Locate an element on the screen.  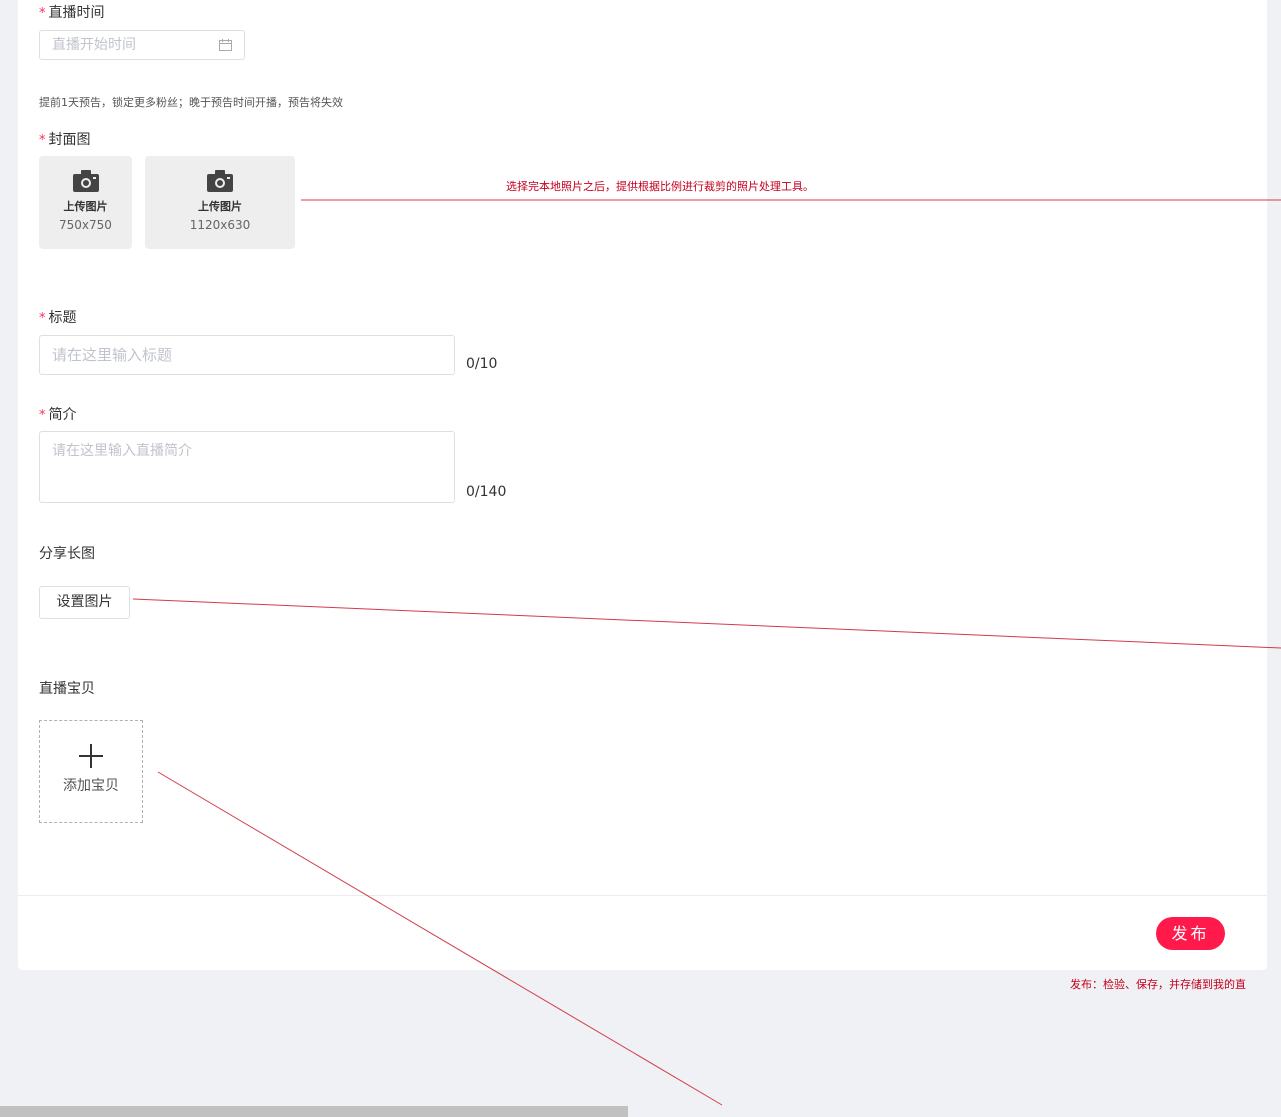
title-label-text: 标题 is located at coordinates (62, 318).